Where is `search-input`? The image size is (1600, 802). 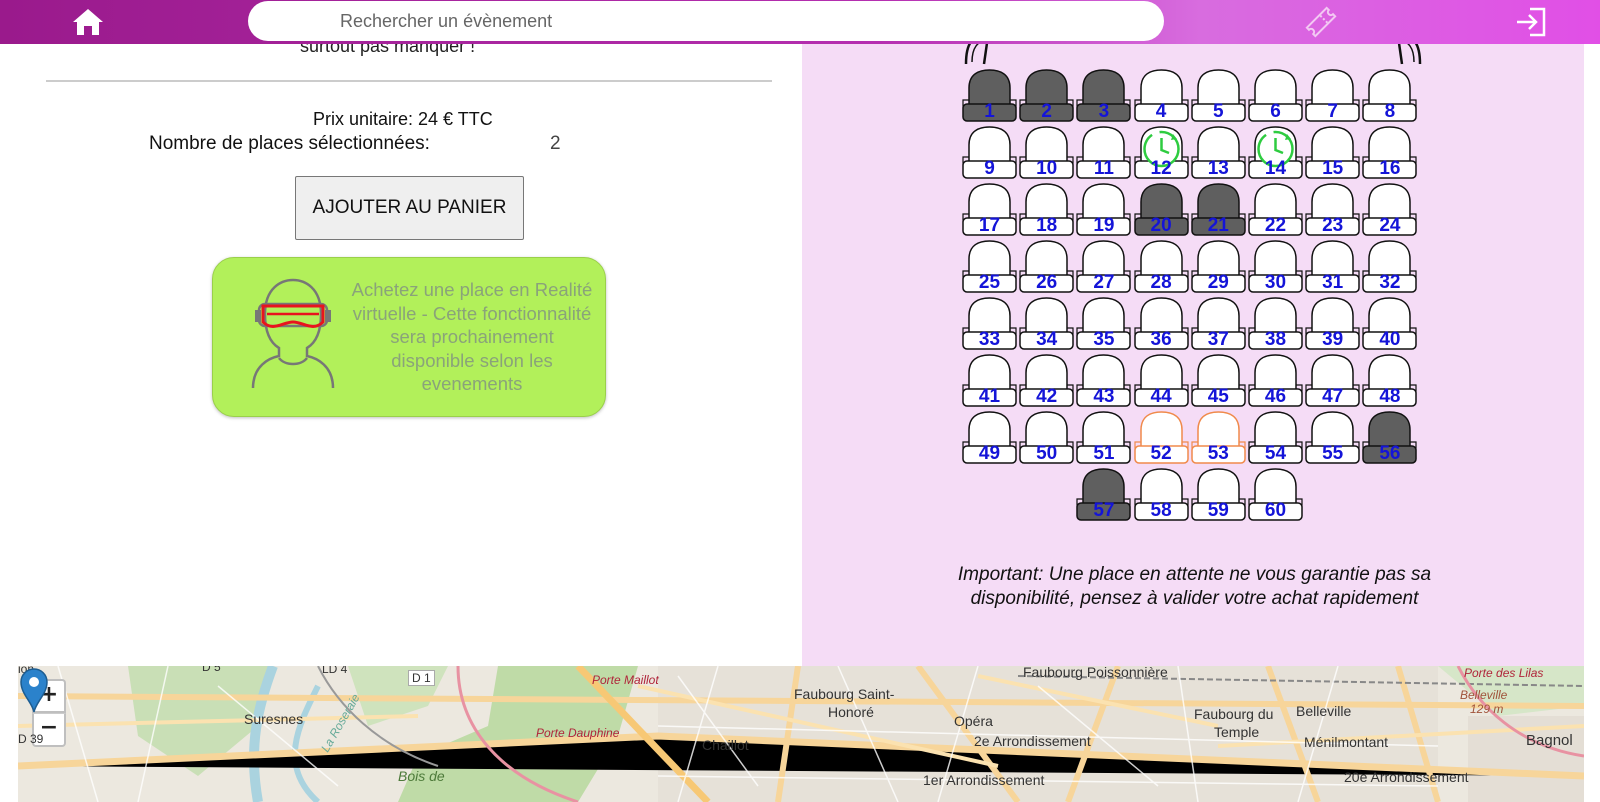
search-input is located at coordinates (706, 21).